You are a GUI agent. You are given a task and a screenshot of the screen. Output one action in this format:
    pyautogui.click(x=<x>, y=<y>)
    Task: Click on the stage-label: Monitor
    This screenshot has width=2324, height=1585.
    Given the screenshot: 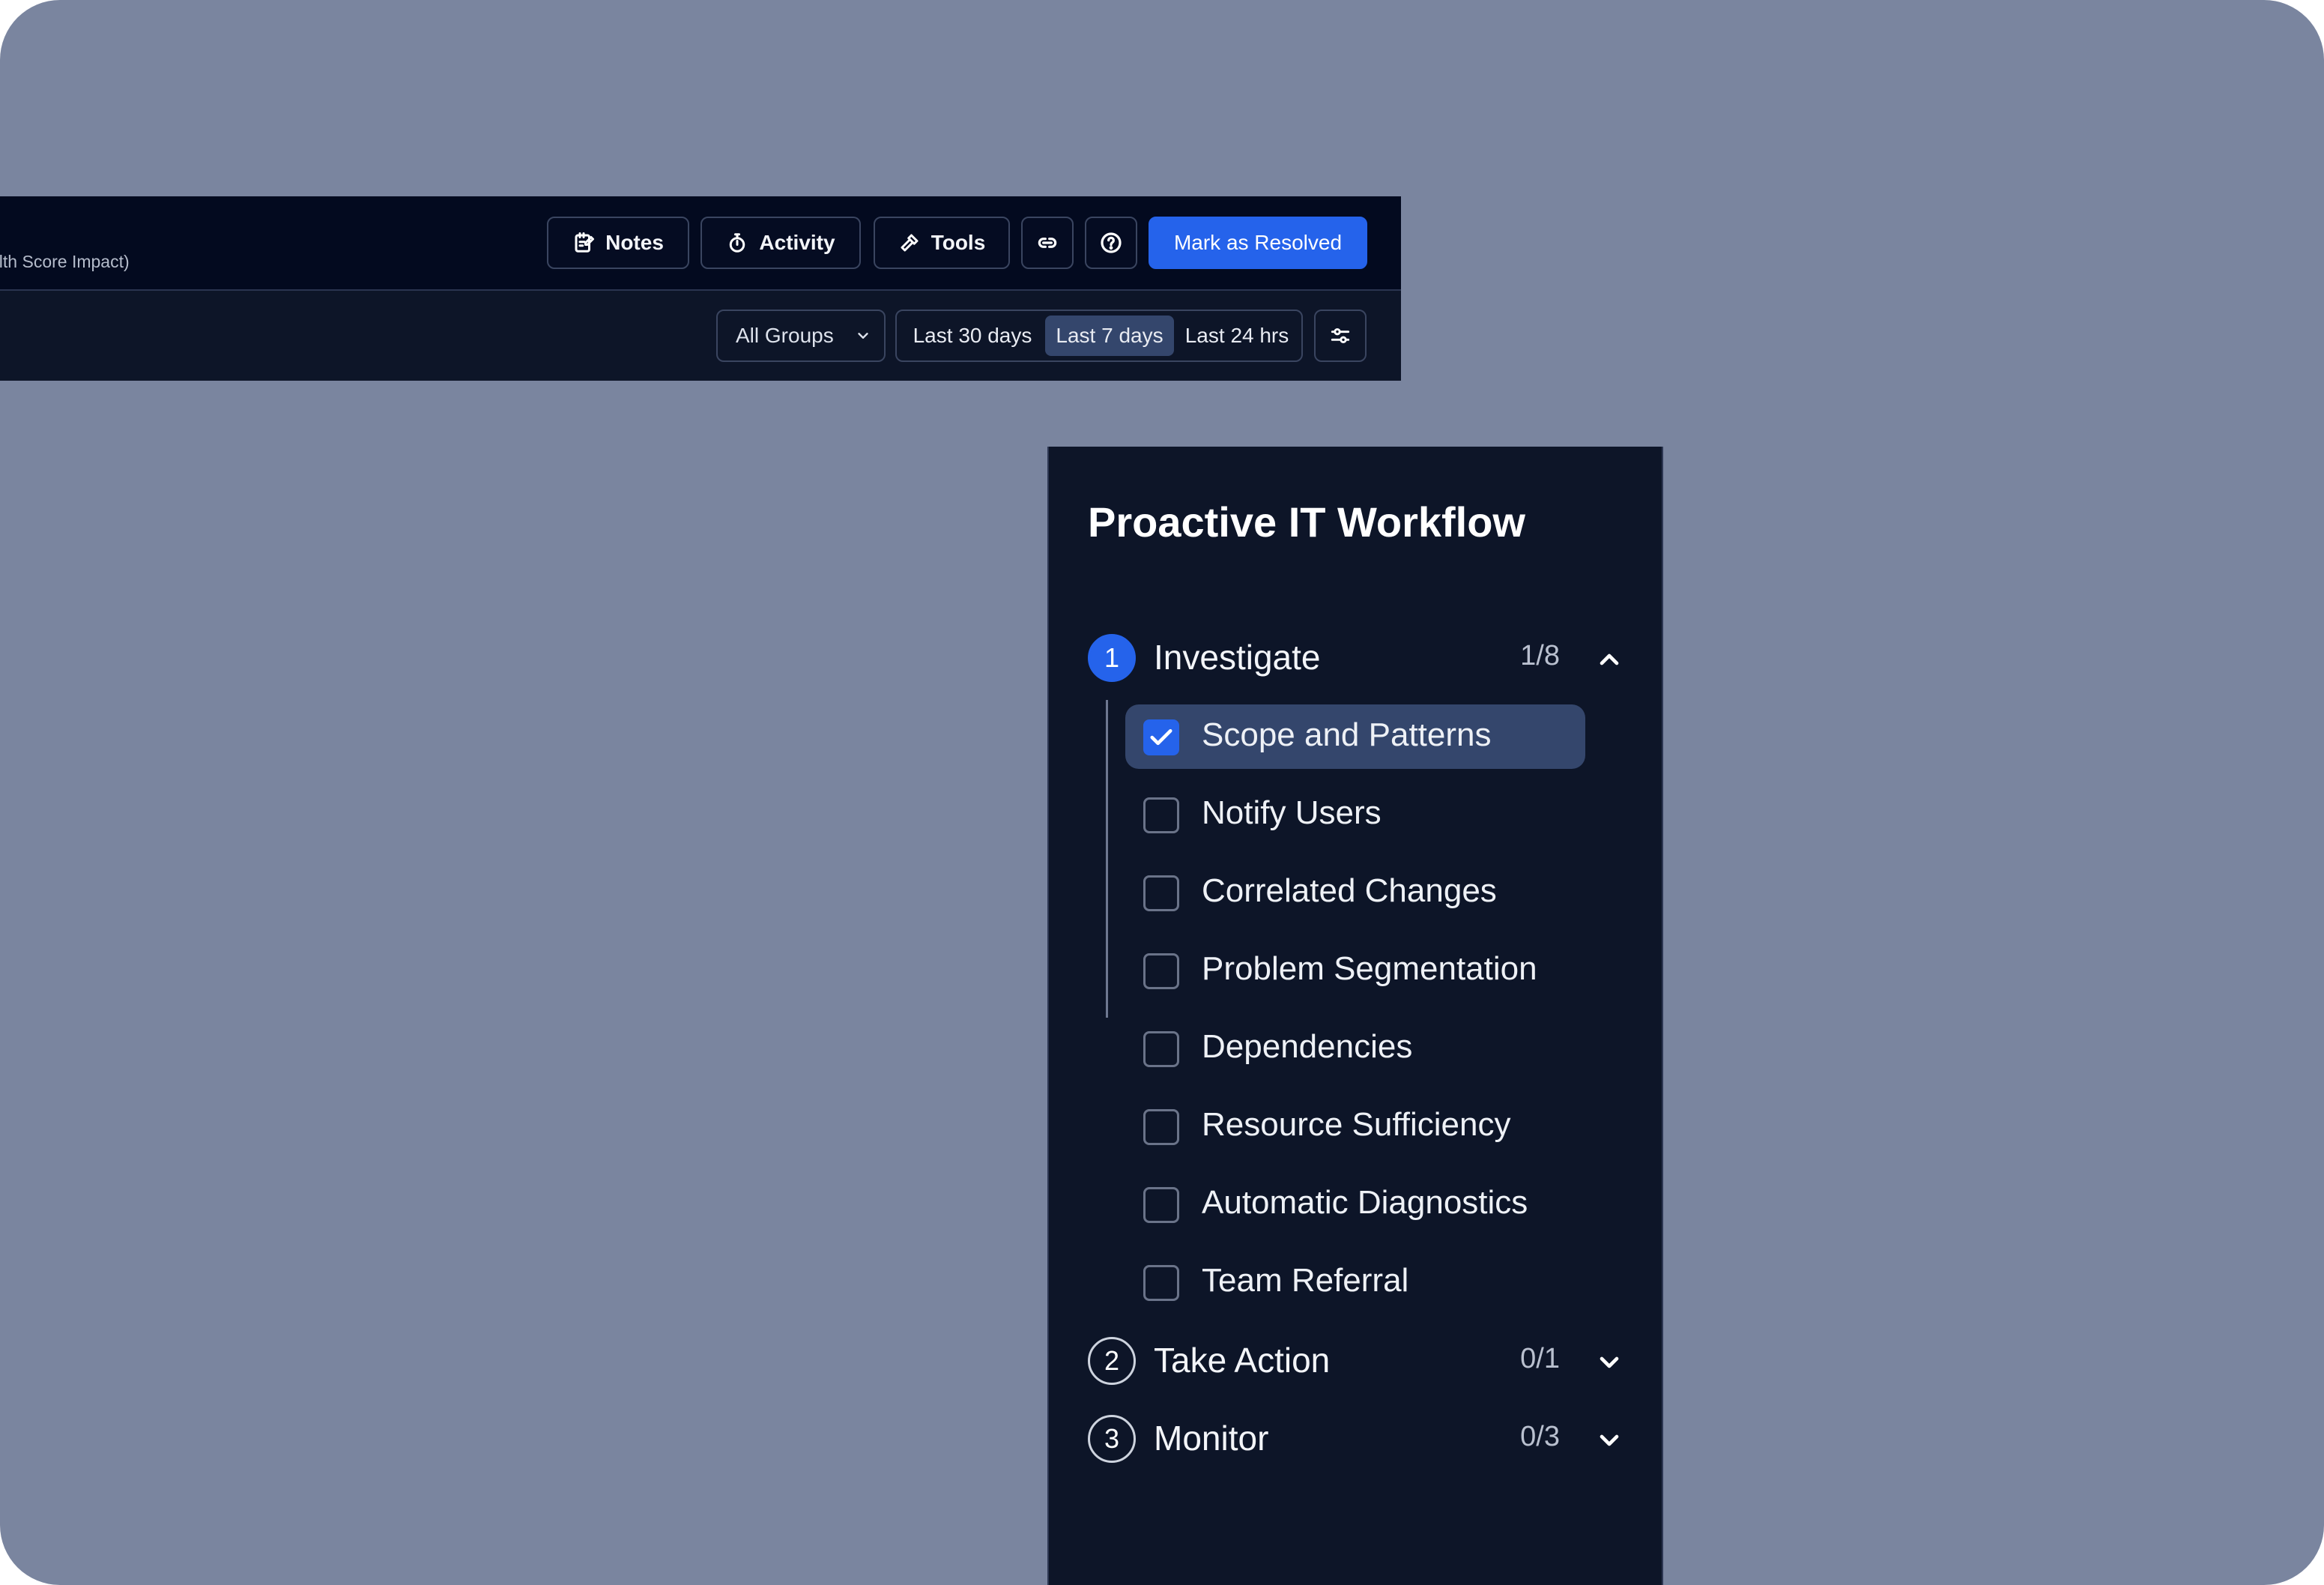 What is the action you would take?
    pyautogui.click(x=1211, y=1438)
    